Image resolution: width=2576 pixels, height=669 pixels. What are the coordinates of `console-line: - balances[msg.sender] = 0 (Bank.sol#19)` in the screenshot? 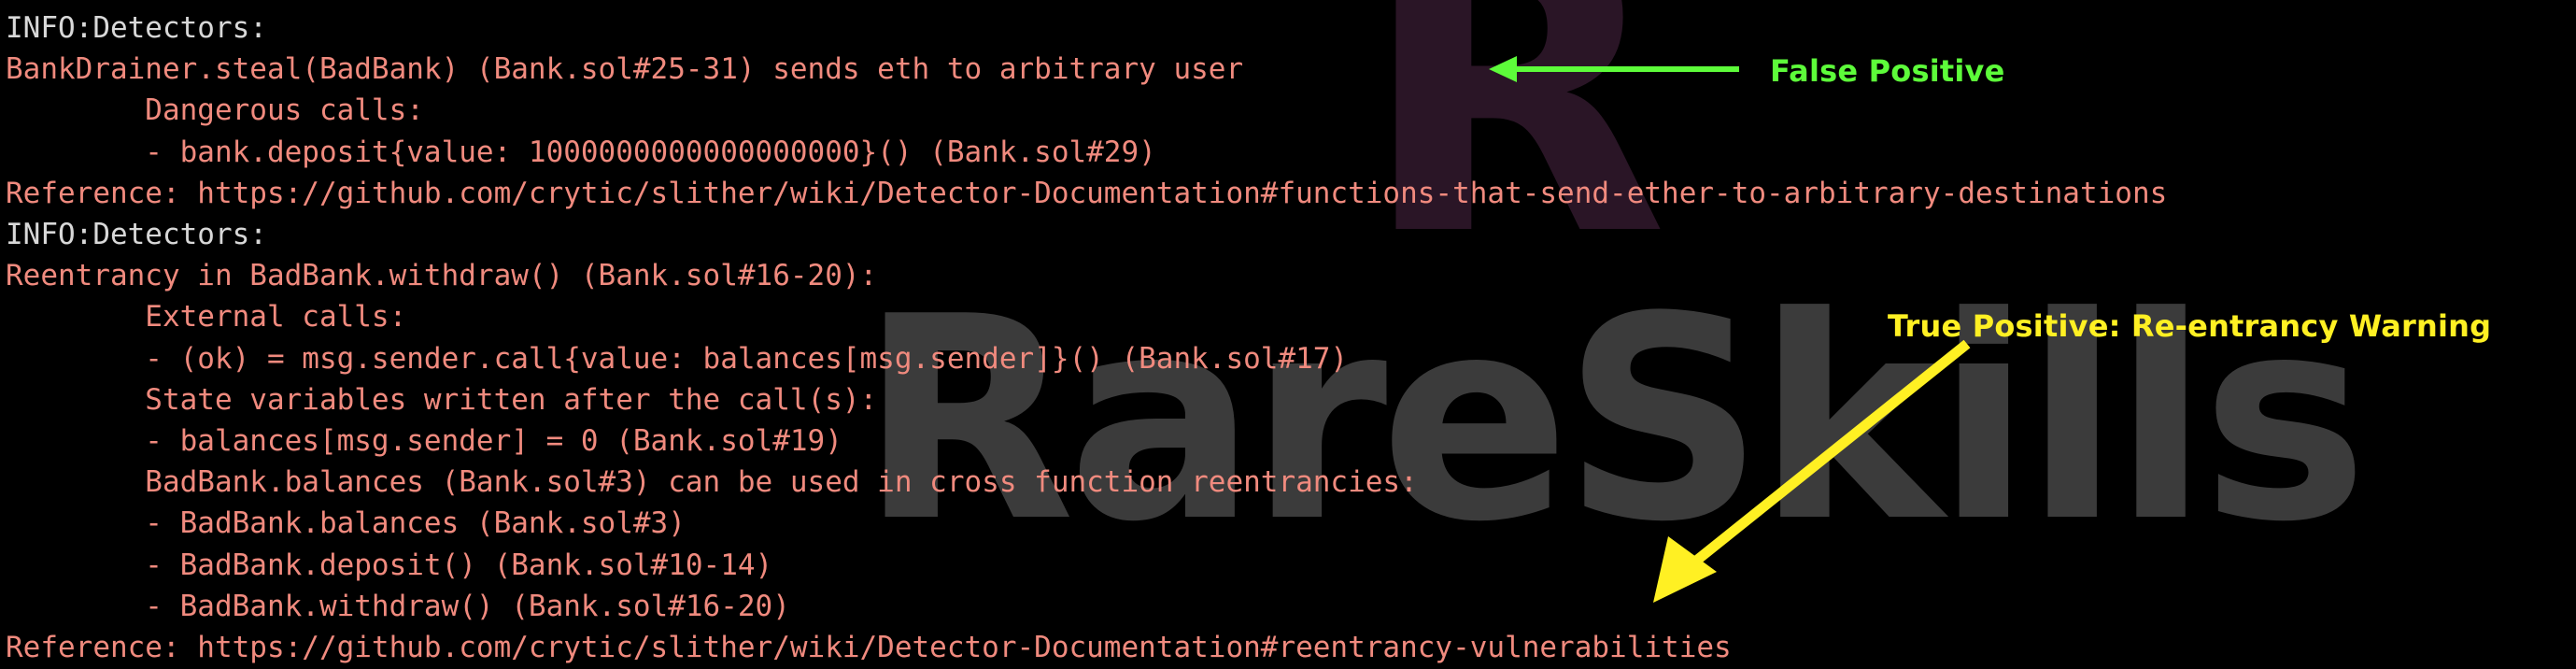 It's located at (424, 441).